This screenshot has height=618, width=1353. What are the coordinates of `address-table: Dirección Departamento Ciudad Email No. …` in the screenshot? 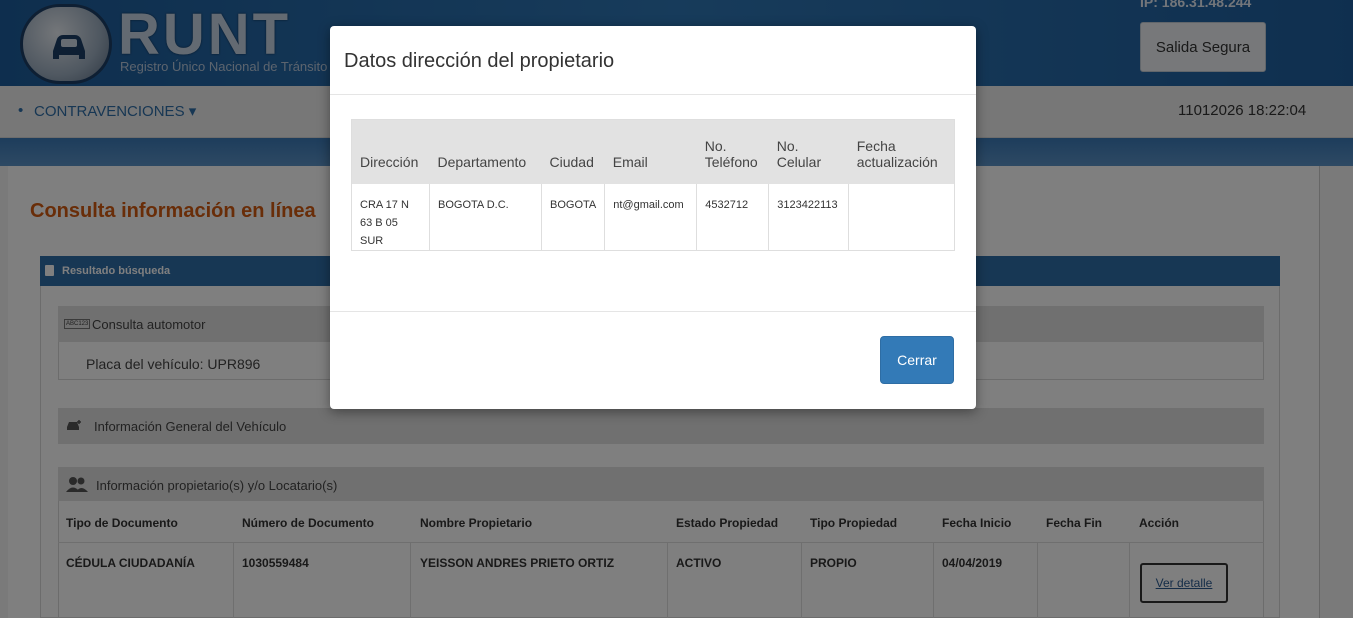 It's located at (653, 185).